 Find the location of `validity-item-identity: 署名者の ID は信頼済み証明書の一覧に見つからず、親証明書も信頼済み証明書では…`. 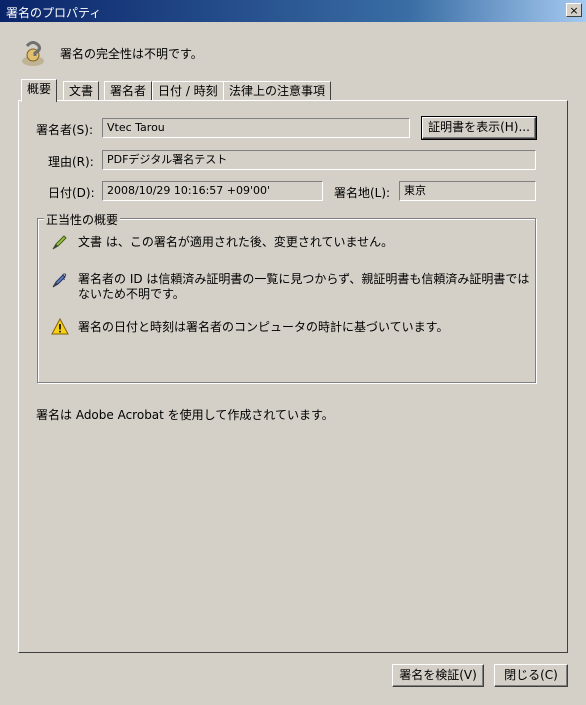

validity-item-identity: 署名者の ID は信頼済み証明書の一覧に見つからず、親証明書も信頼済み証明書では… is located at coordinates (304, 286).